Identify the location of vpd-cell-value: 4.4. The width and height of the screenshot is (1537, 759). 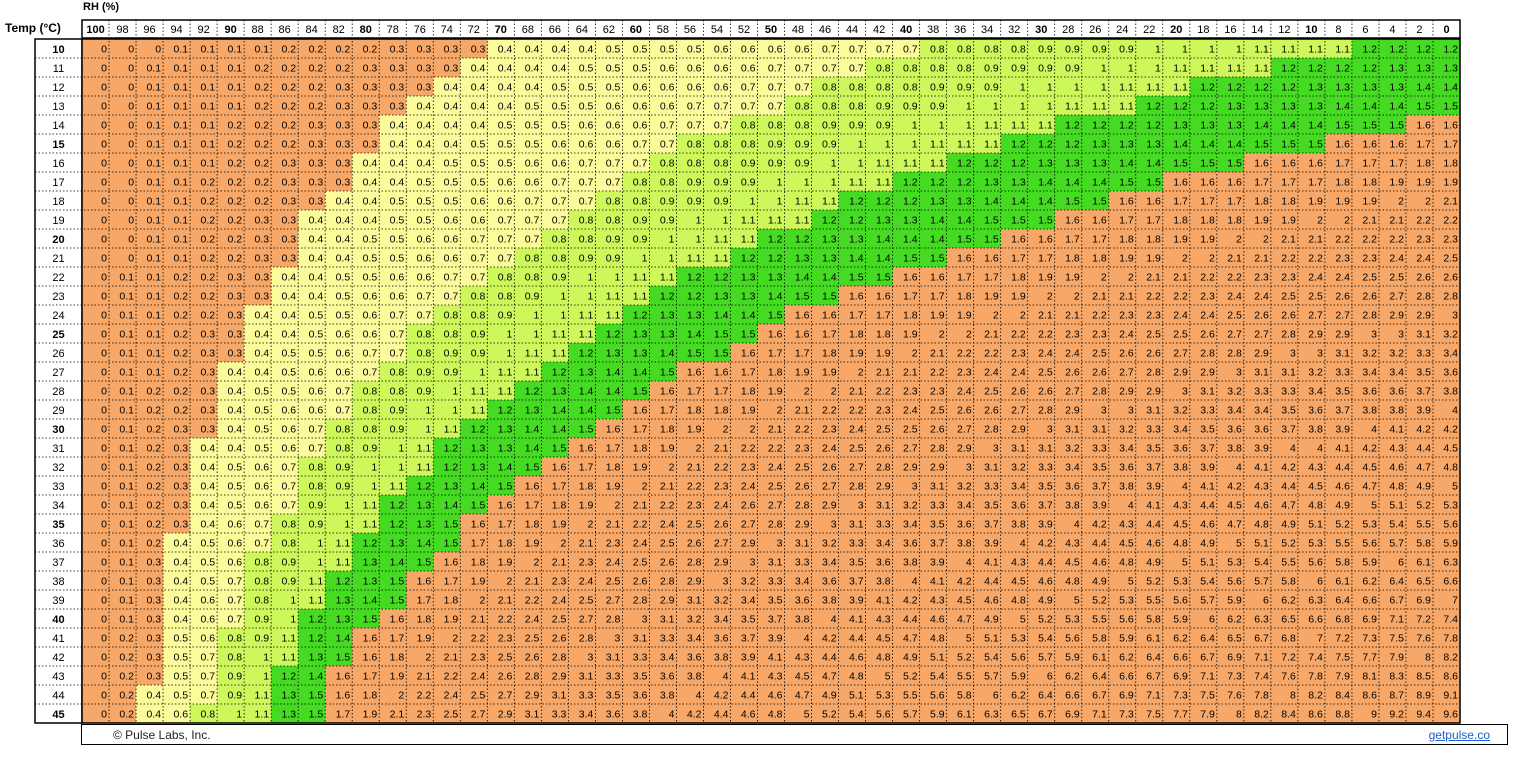
(1045, 563).